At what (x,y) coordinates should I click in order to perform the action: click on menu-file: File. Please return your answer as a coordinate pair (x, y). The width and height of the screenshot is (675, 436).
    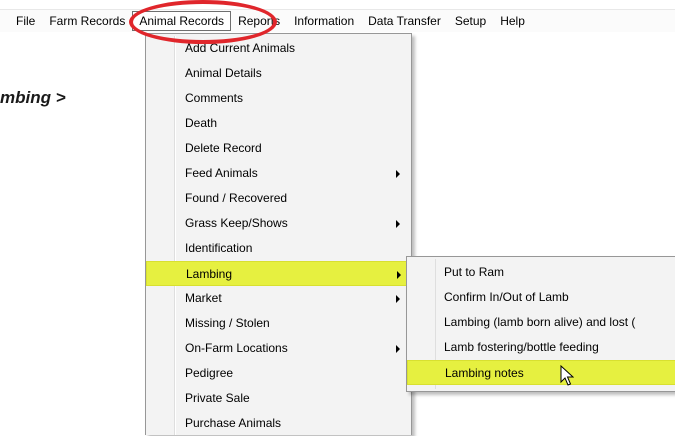
    Looking at the image, I should click on (21, 21).